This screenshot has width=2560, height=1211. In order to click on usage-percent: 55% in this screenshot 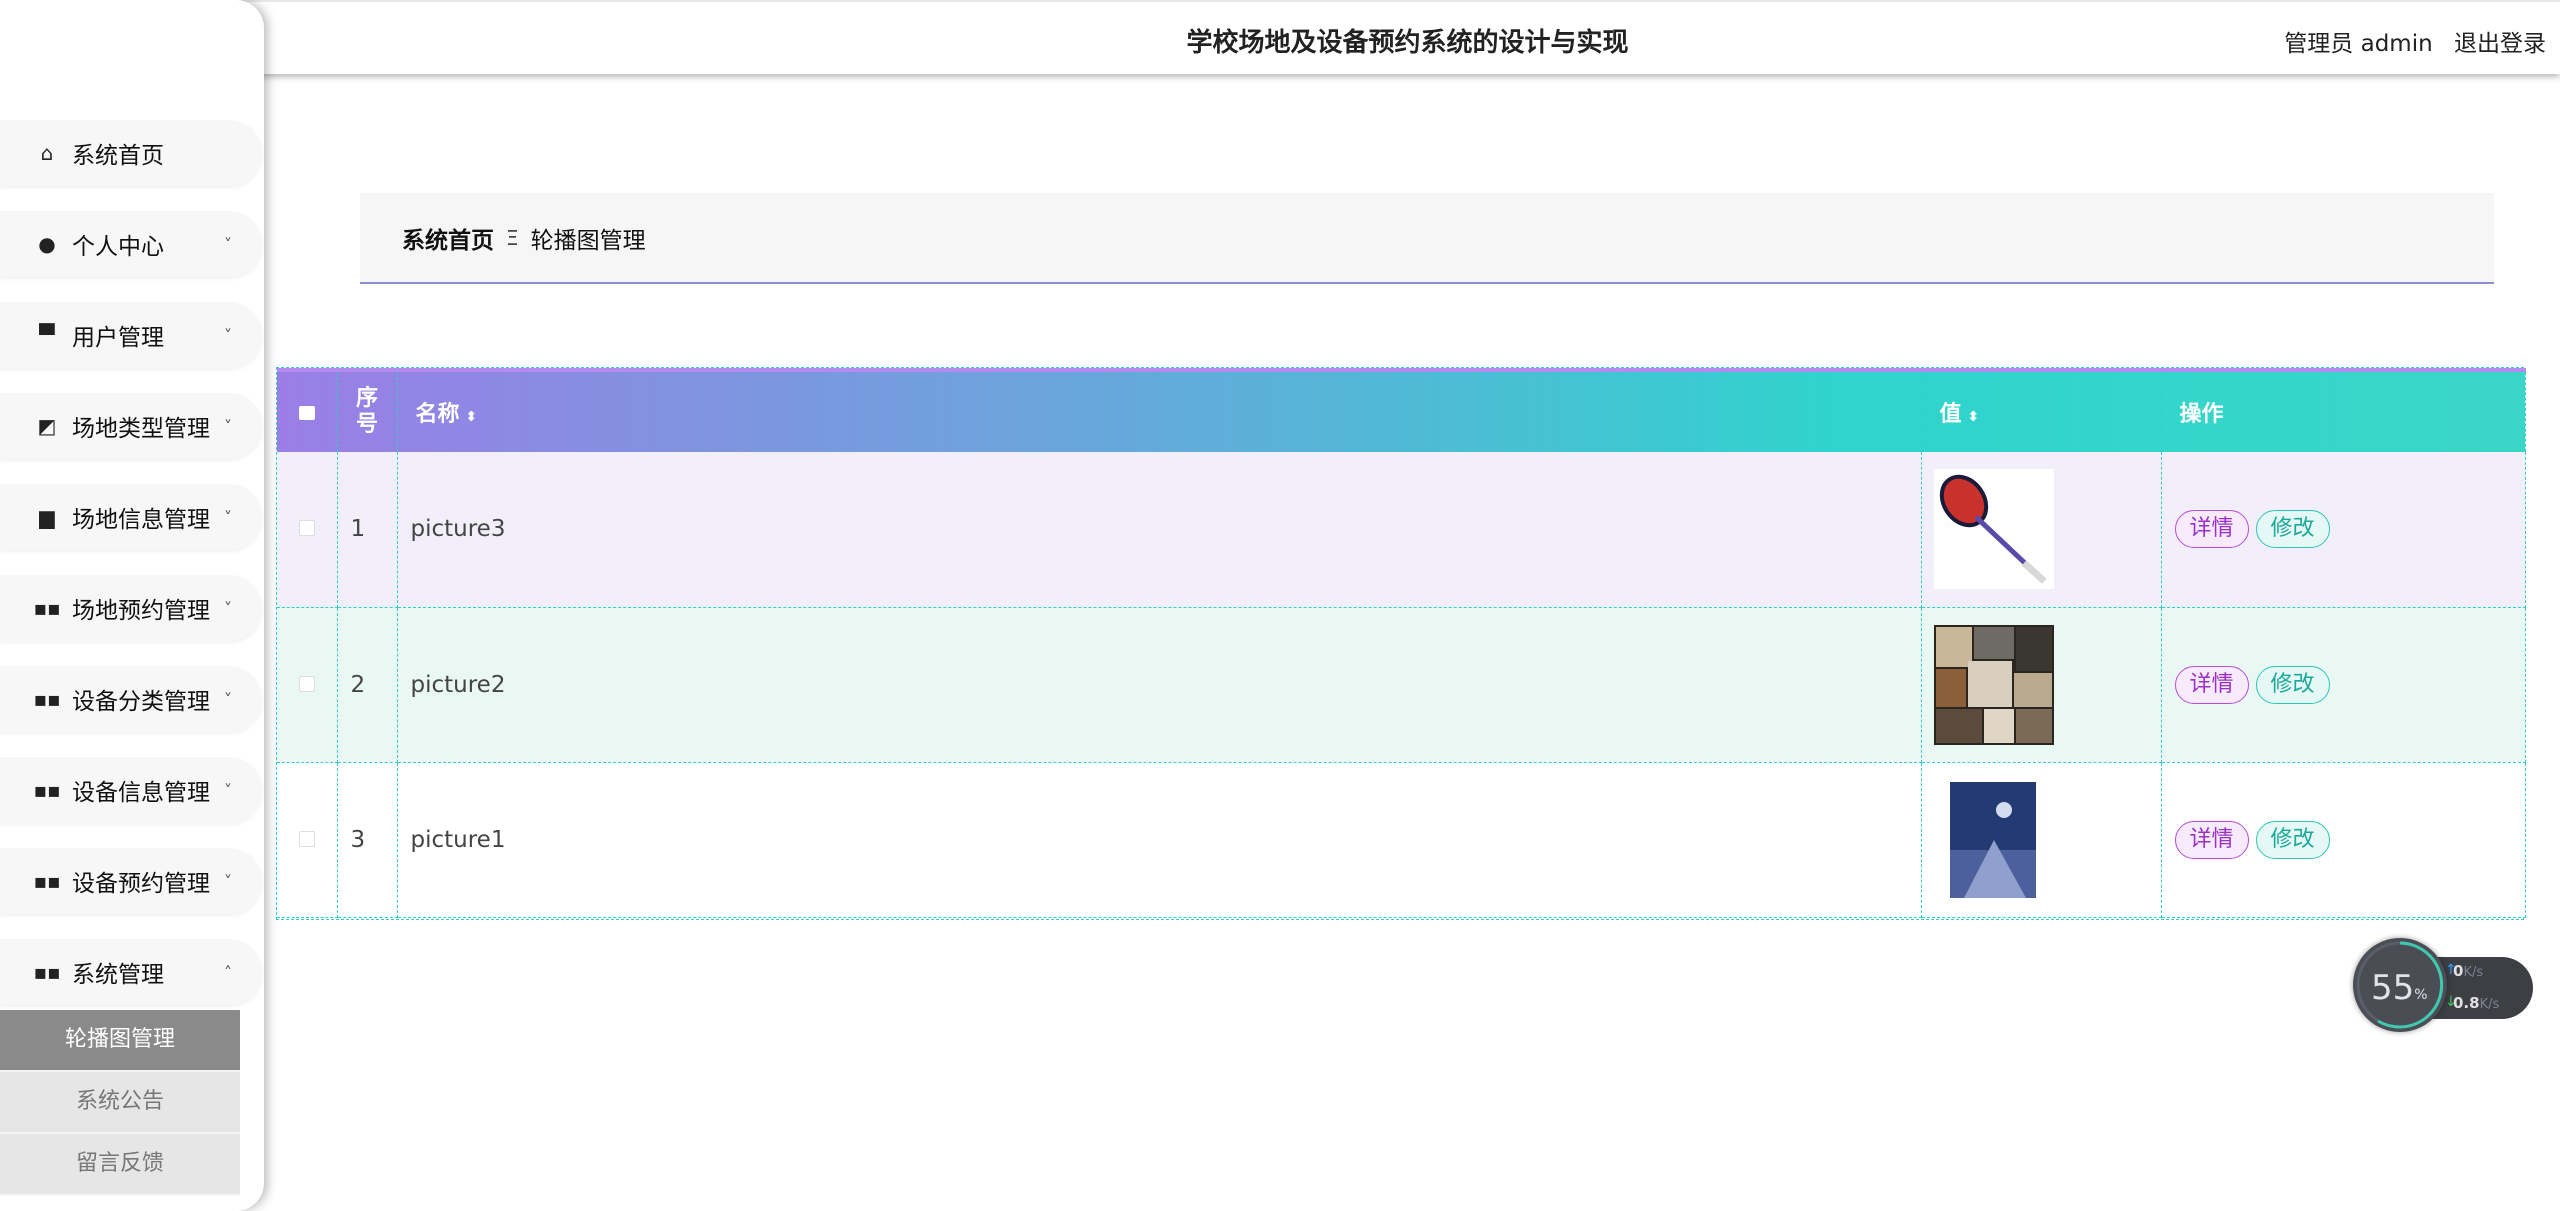, I will do `click(2399, 988)`.